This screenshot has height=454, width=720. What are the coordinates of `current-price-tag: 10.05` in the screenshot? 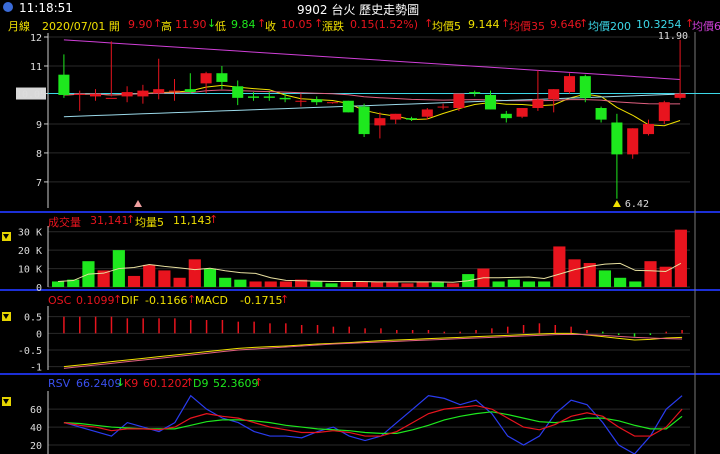 It's located at (31, 95).